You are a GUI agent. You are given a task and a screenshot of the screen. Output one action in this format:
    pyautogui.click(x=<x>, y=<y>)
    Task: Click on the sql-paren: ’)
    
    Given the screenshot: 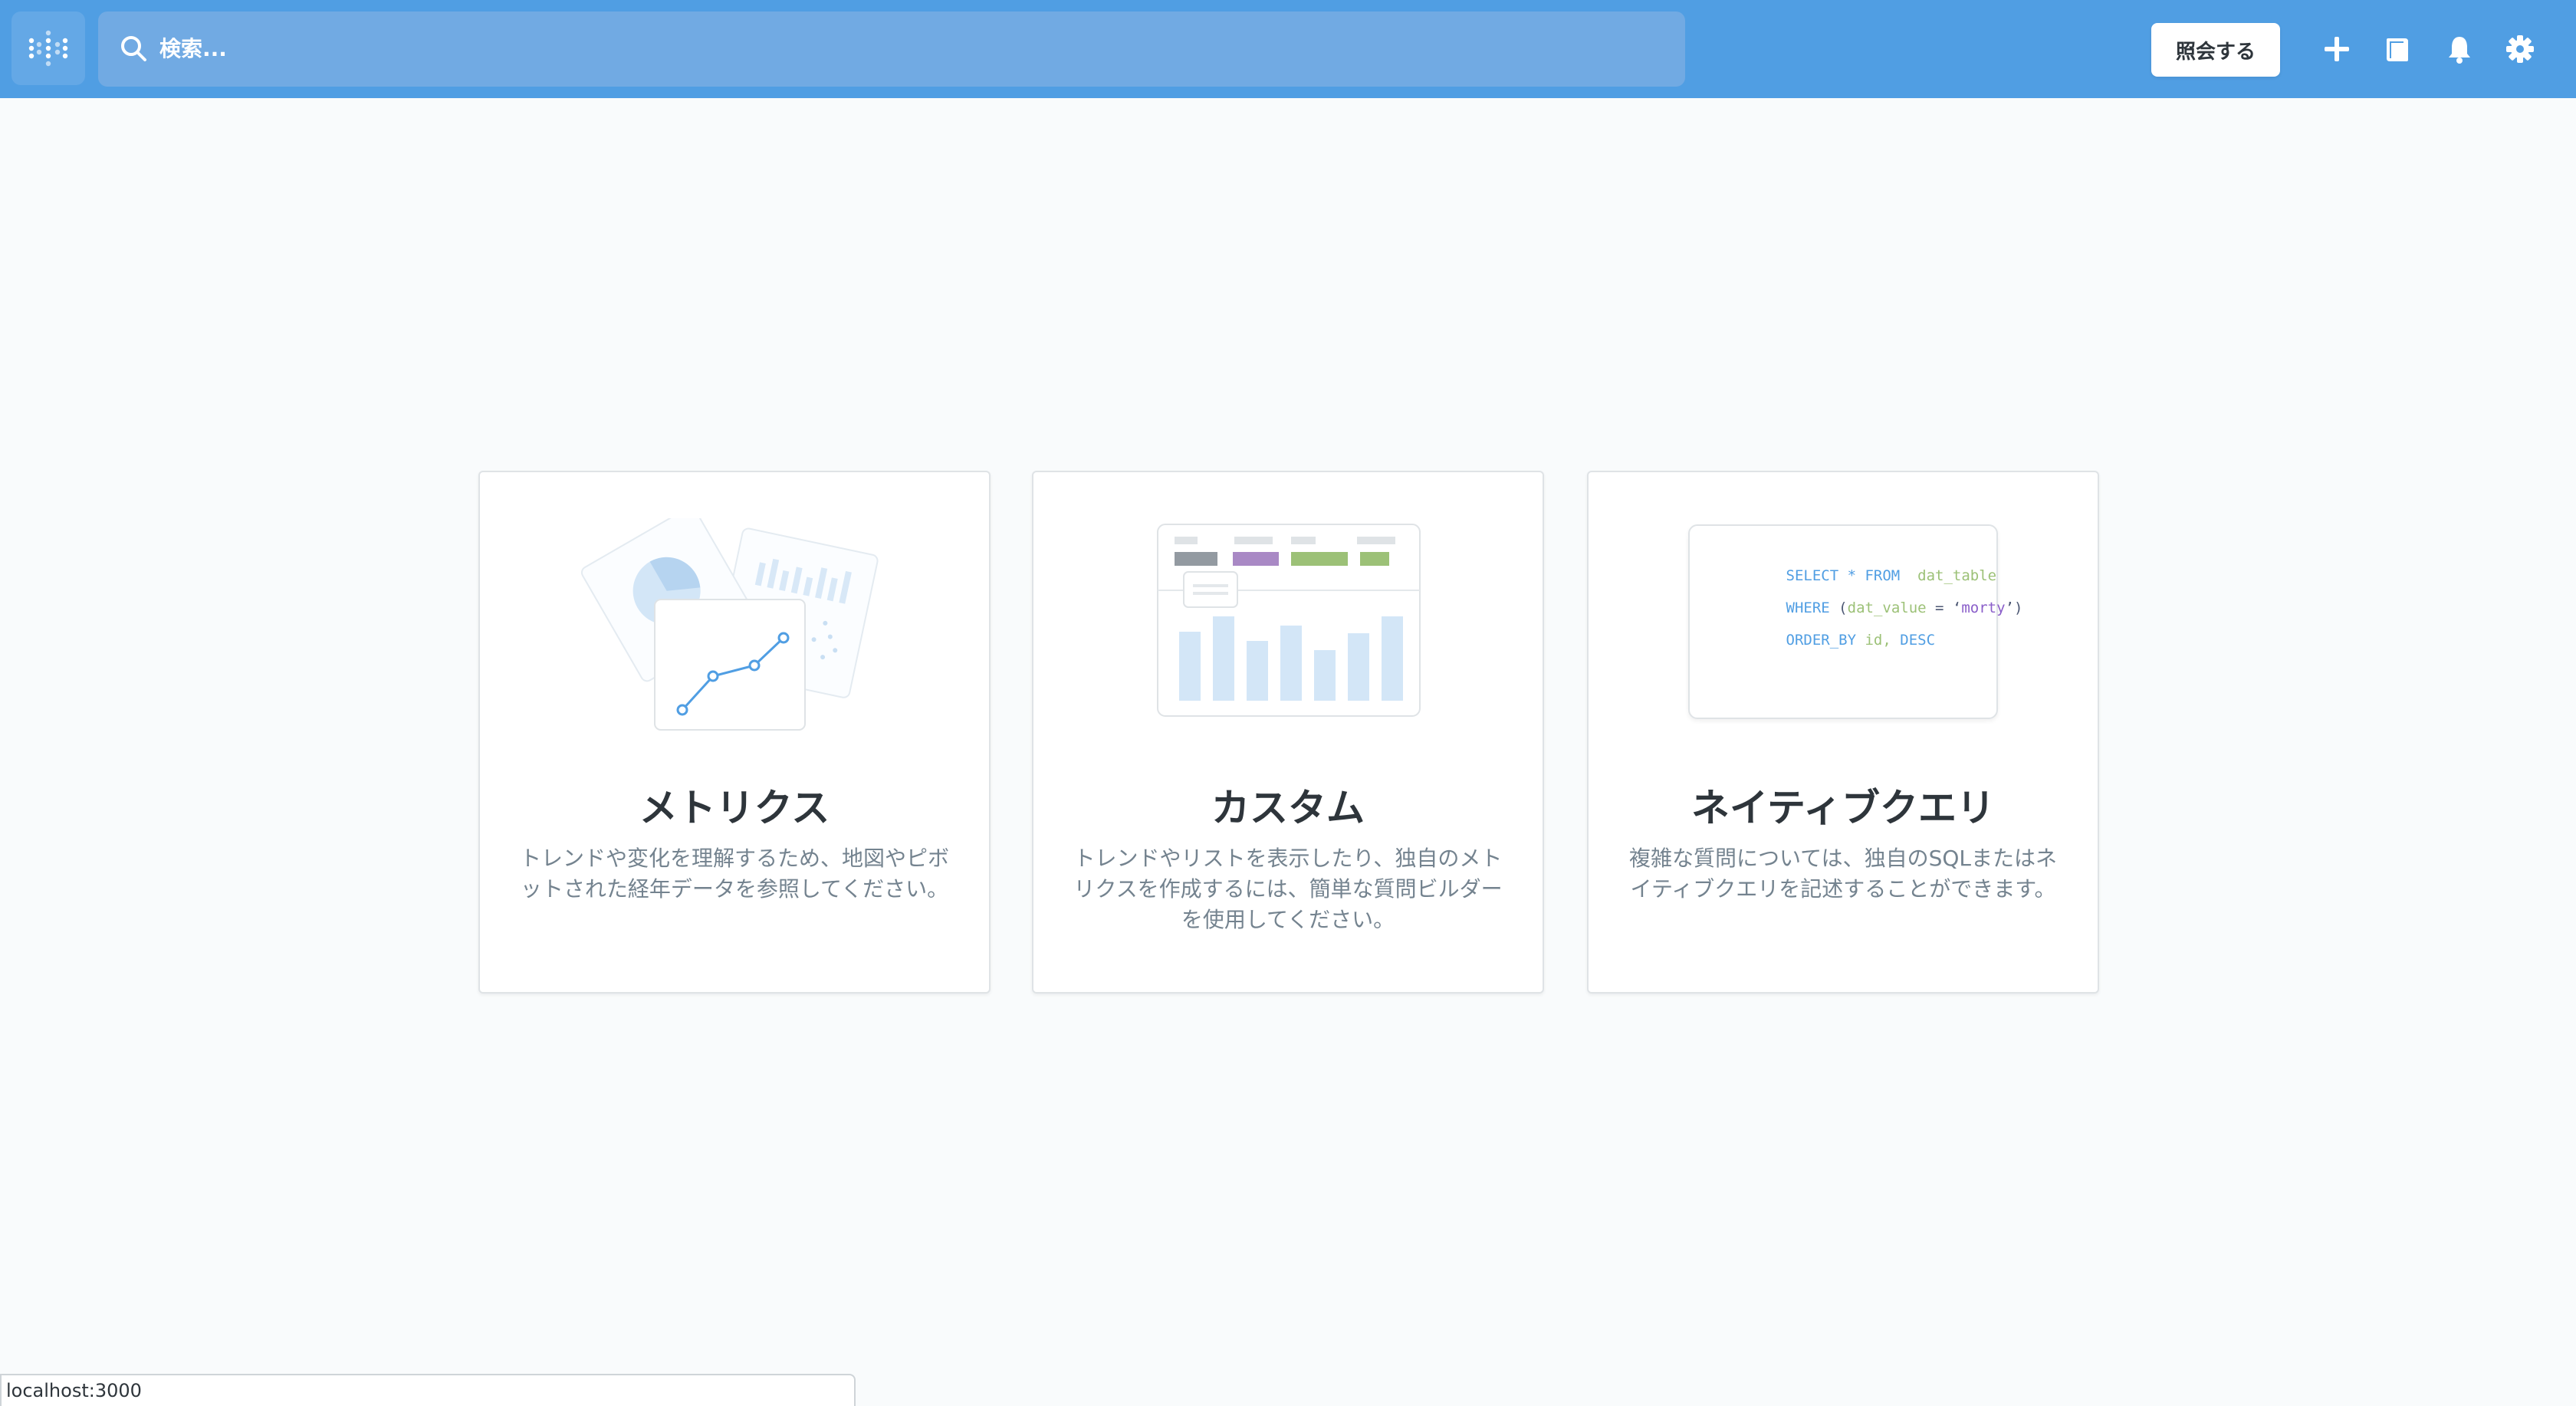 What is the action you would take?
    pyautogui.click(x=2014, y=608)
    